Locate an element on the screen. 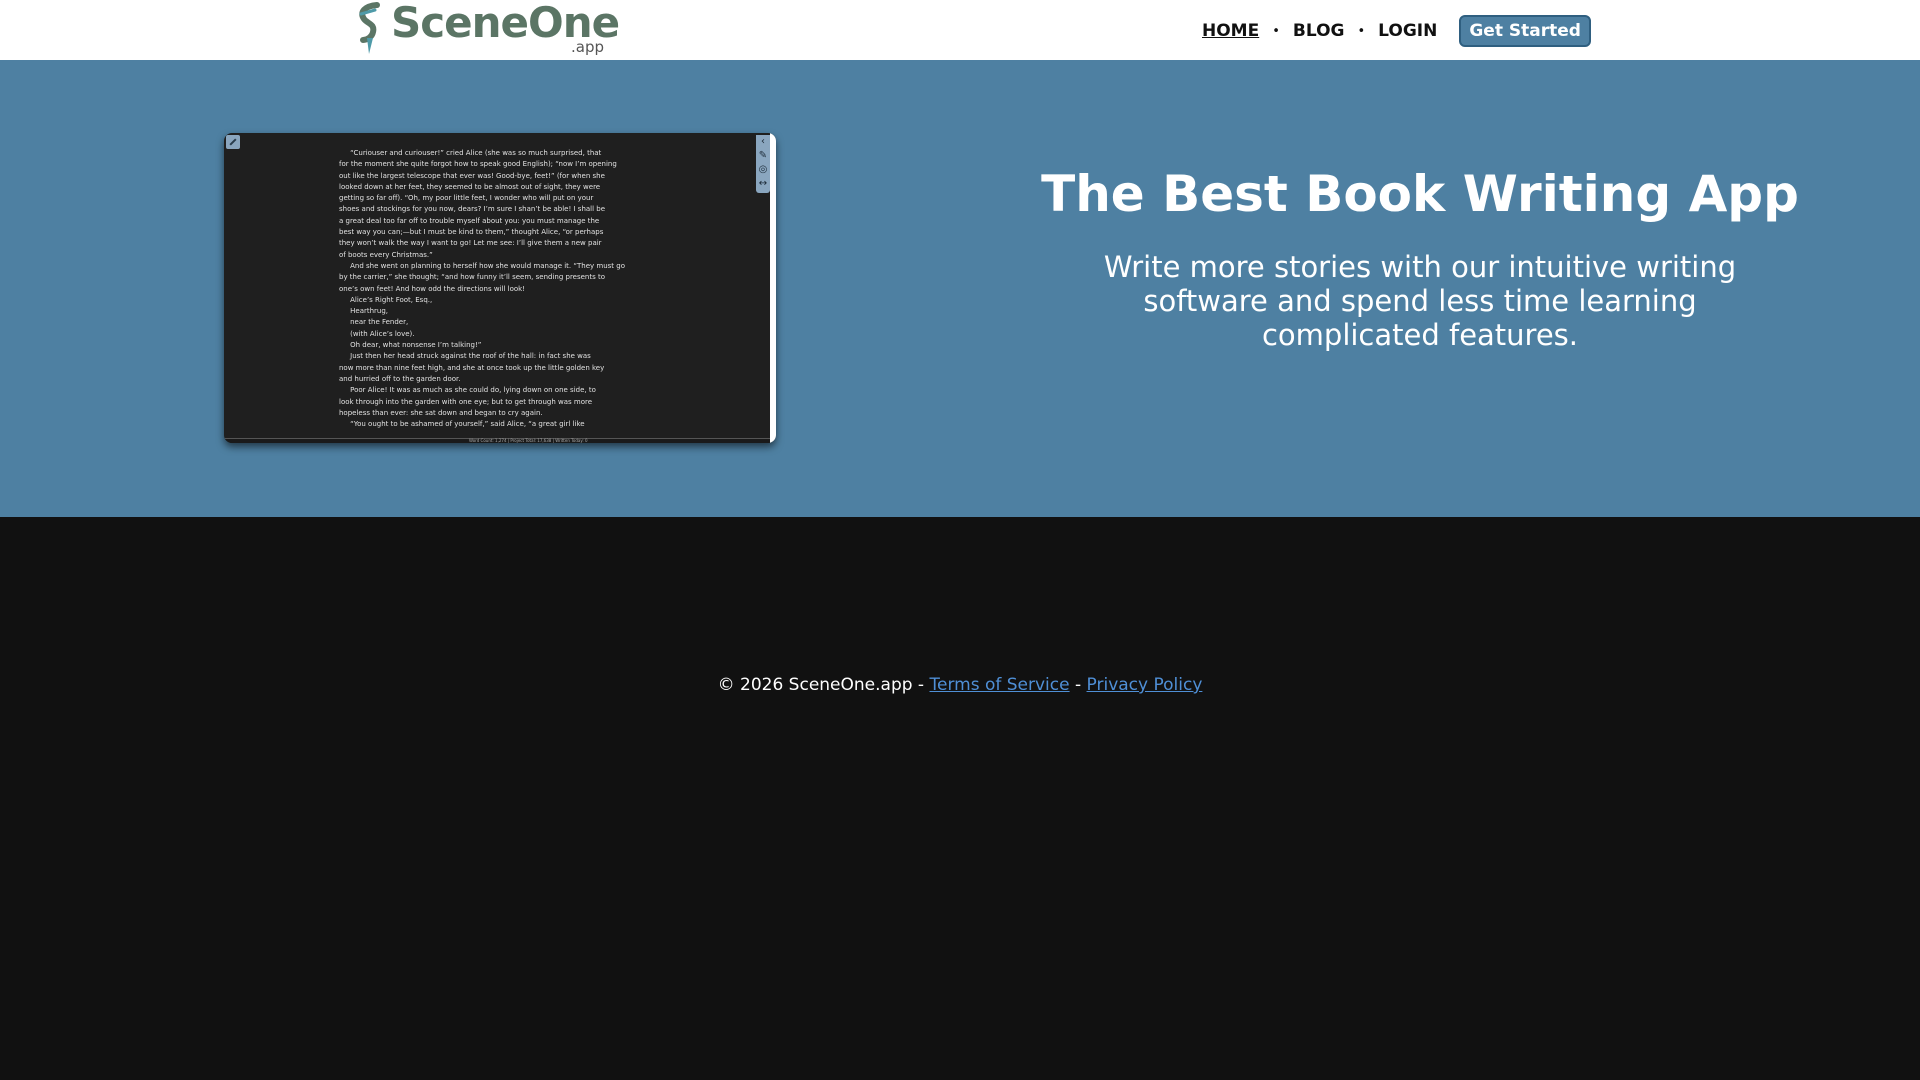 The width and height of the screenshot is (1920, 1080). editor-toolbar: ‹ ✎ ◎ ↔ is located at coordinates (763, 164).